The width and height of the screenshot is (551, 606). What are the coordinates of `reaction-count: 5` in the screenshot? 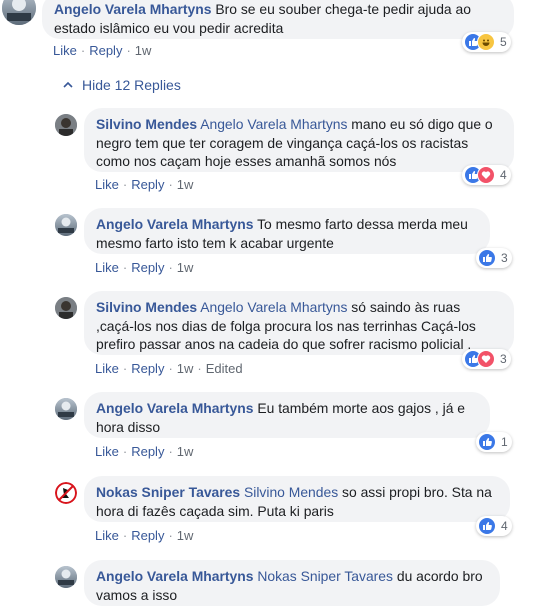 It's located at (503, 42).